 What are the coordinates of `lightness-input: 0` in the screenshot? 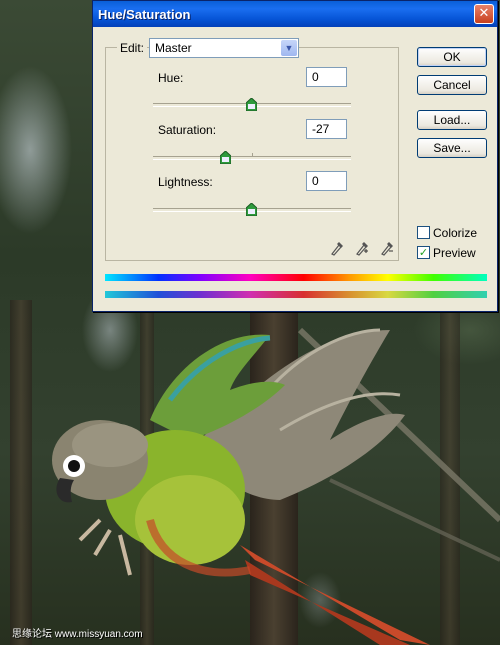 It's located at (326, 181).